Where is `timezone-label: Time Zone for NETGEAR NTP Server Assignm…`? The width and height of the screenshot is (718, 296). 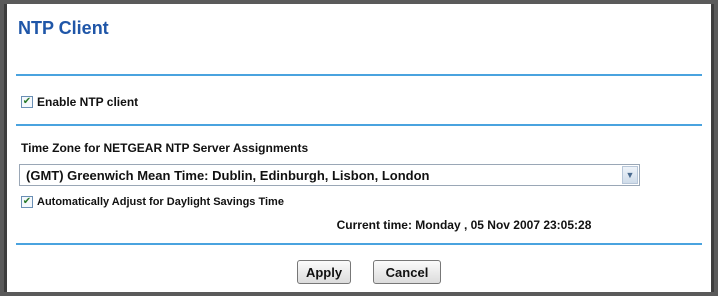 timezone-label: Time Zone for NETGEAR NTP Server Assignm… is located at coordinates (165, 148).